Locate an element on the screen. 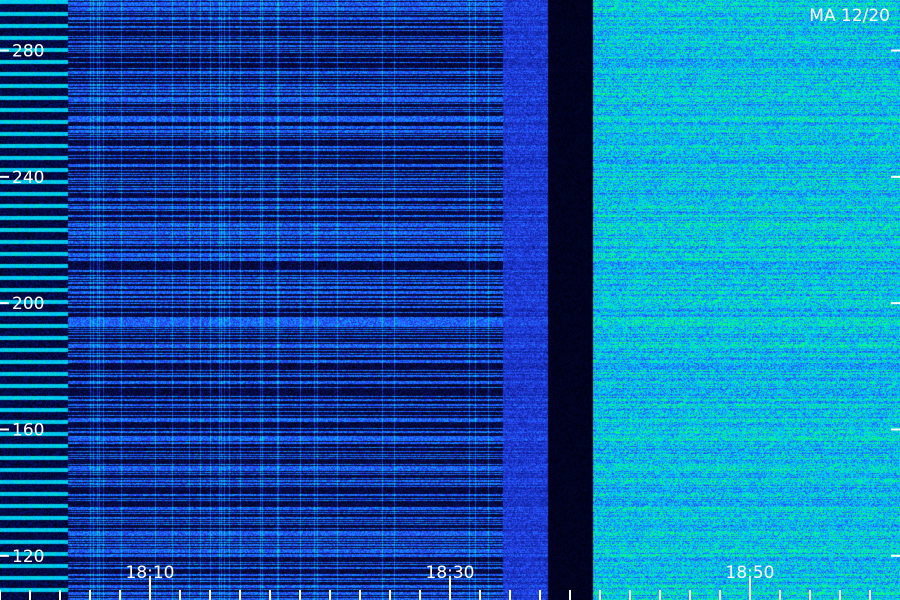  station-label: MA 12/20 is located at coordinates (849, 16).